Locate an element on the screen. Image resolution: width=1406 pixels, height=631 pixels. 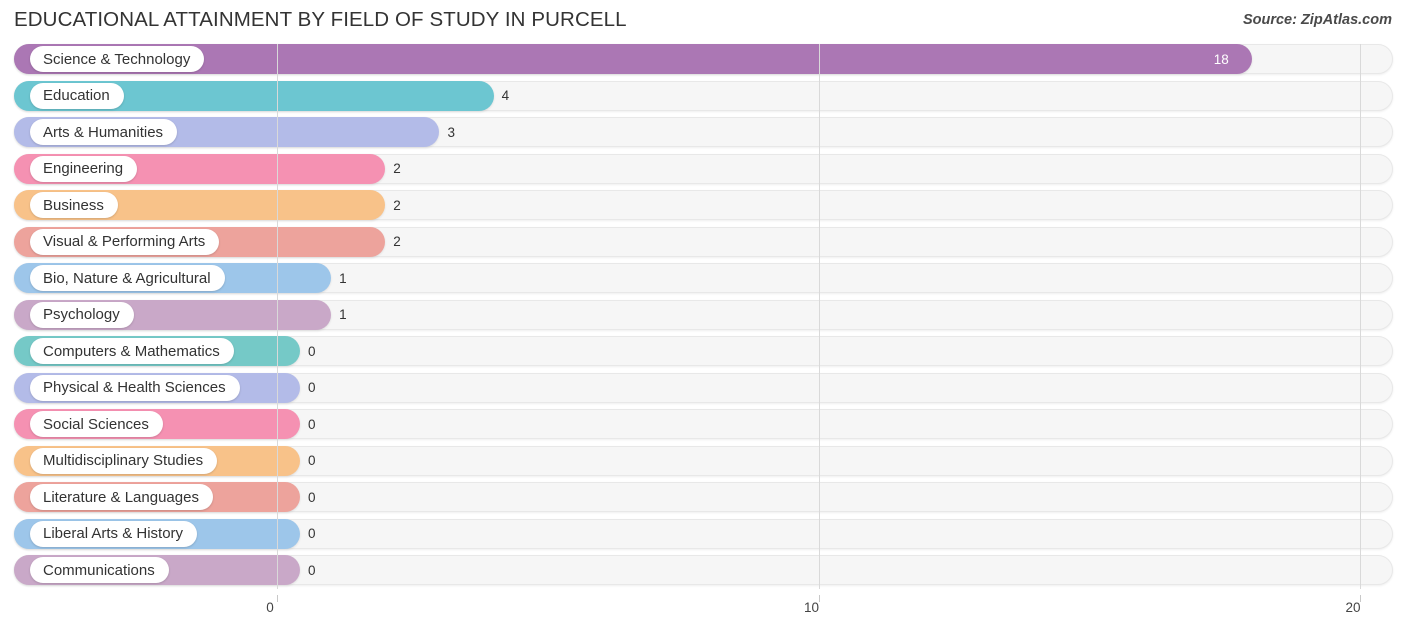
category-label-pill: Communications is located at coordinates (99, 570).